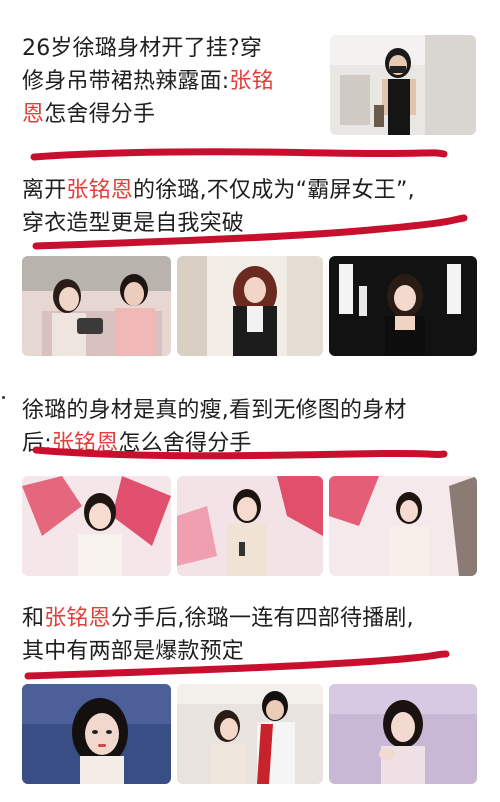 The height and width of the screenshot is (802, 500). Describe the element at coordinates (172, 81) in the screenshot. I see `article-1-title: 26岁徐璐身材开了挂?穿 修身吊带裙热辣露面:张铭 恩怎舍得分手` at that location.